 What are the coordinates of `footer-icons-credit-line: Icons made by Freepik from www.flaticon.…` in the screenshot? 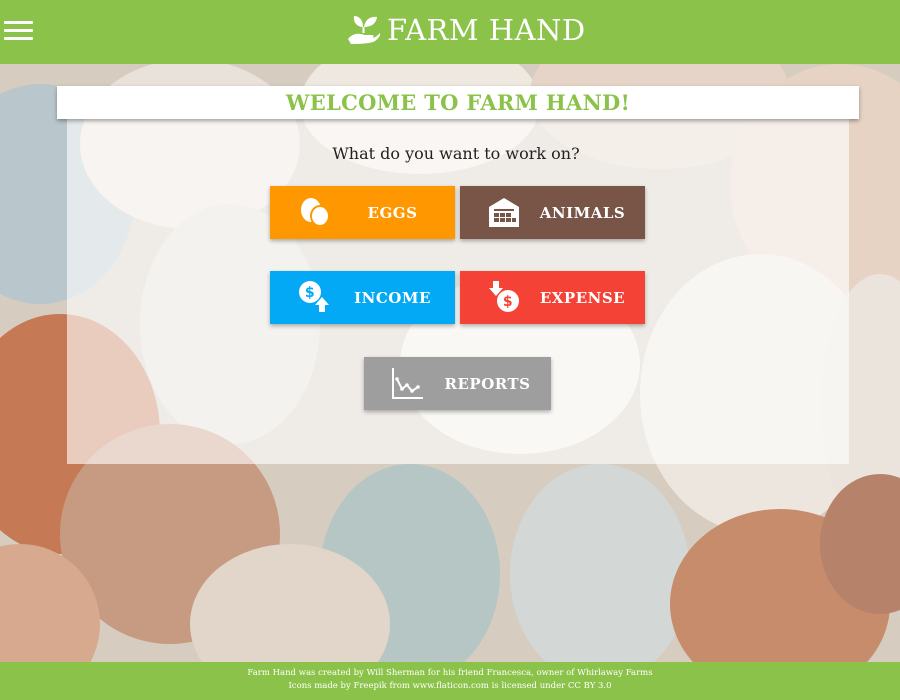 It's located at (450, 686).